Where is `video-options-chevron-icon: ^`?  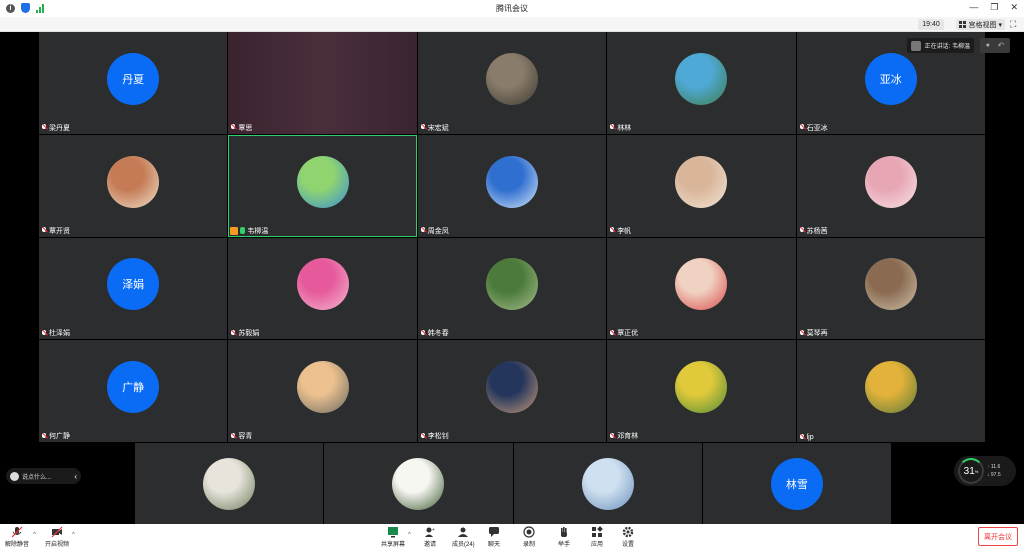 video-options-chevron-icon: ^ is located at coordinates (73, 535).